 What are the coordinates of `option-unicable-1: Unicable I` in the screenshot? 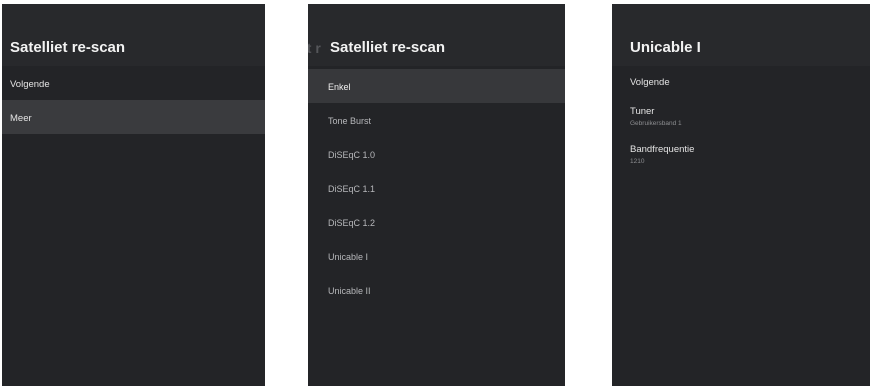 It's located at (436, 256).